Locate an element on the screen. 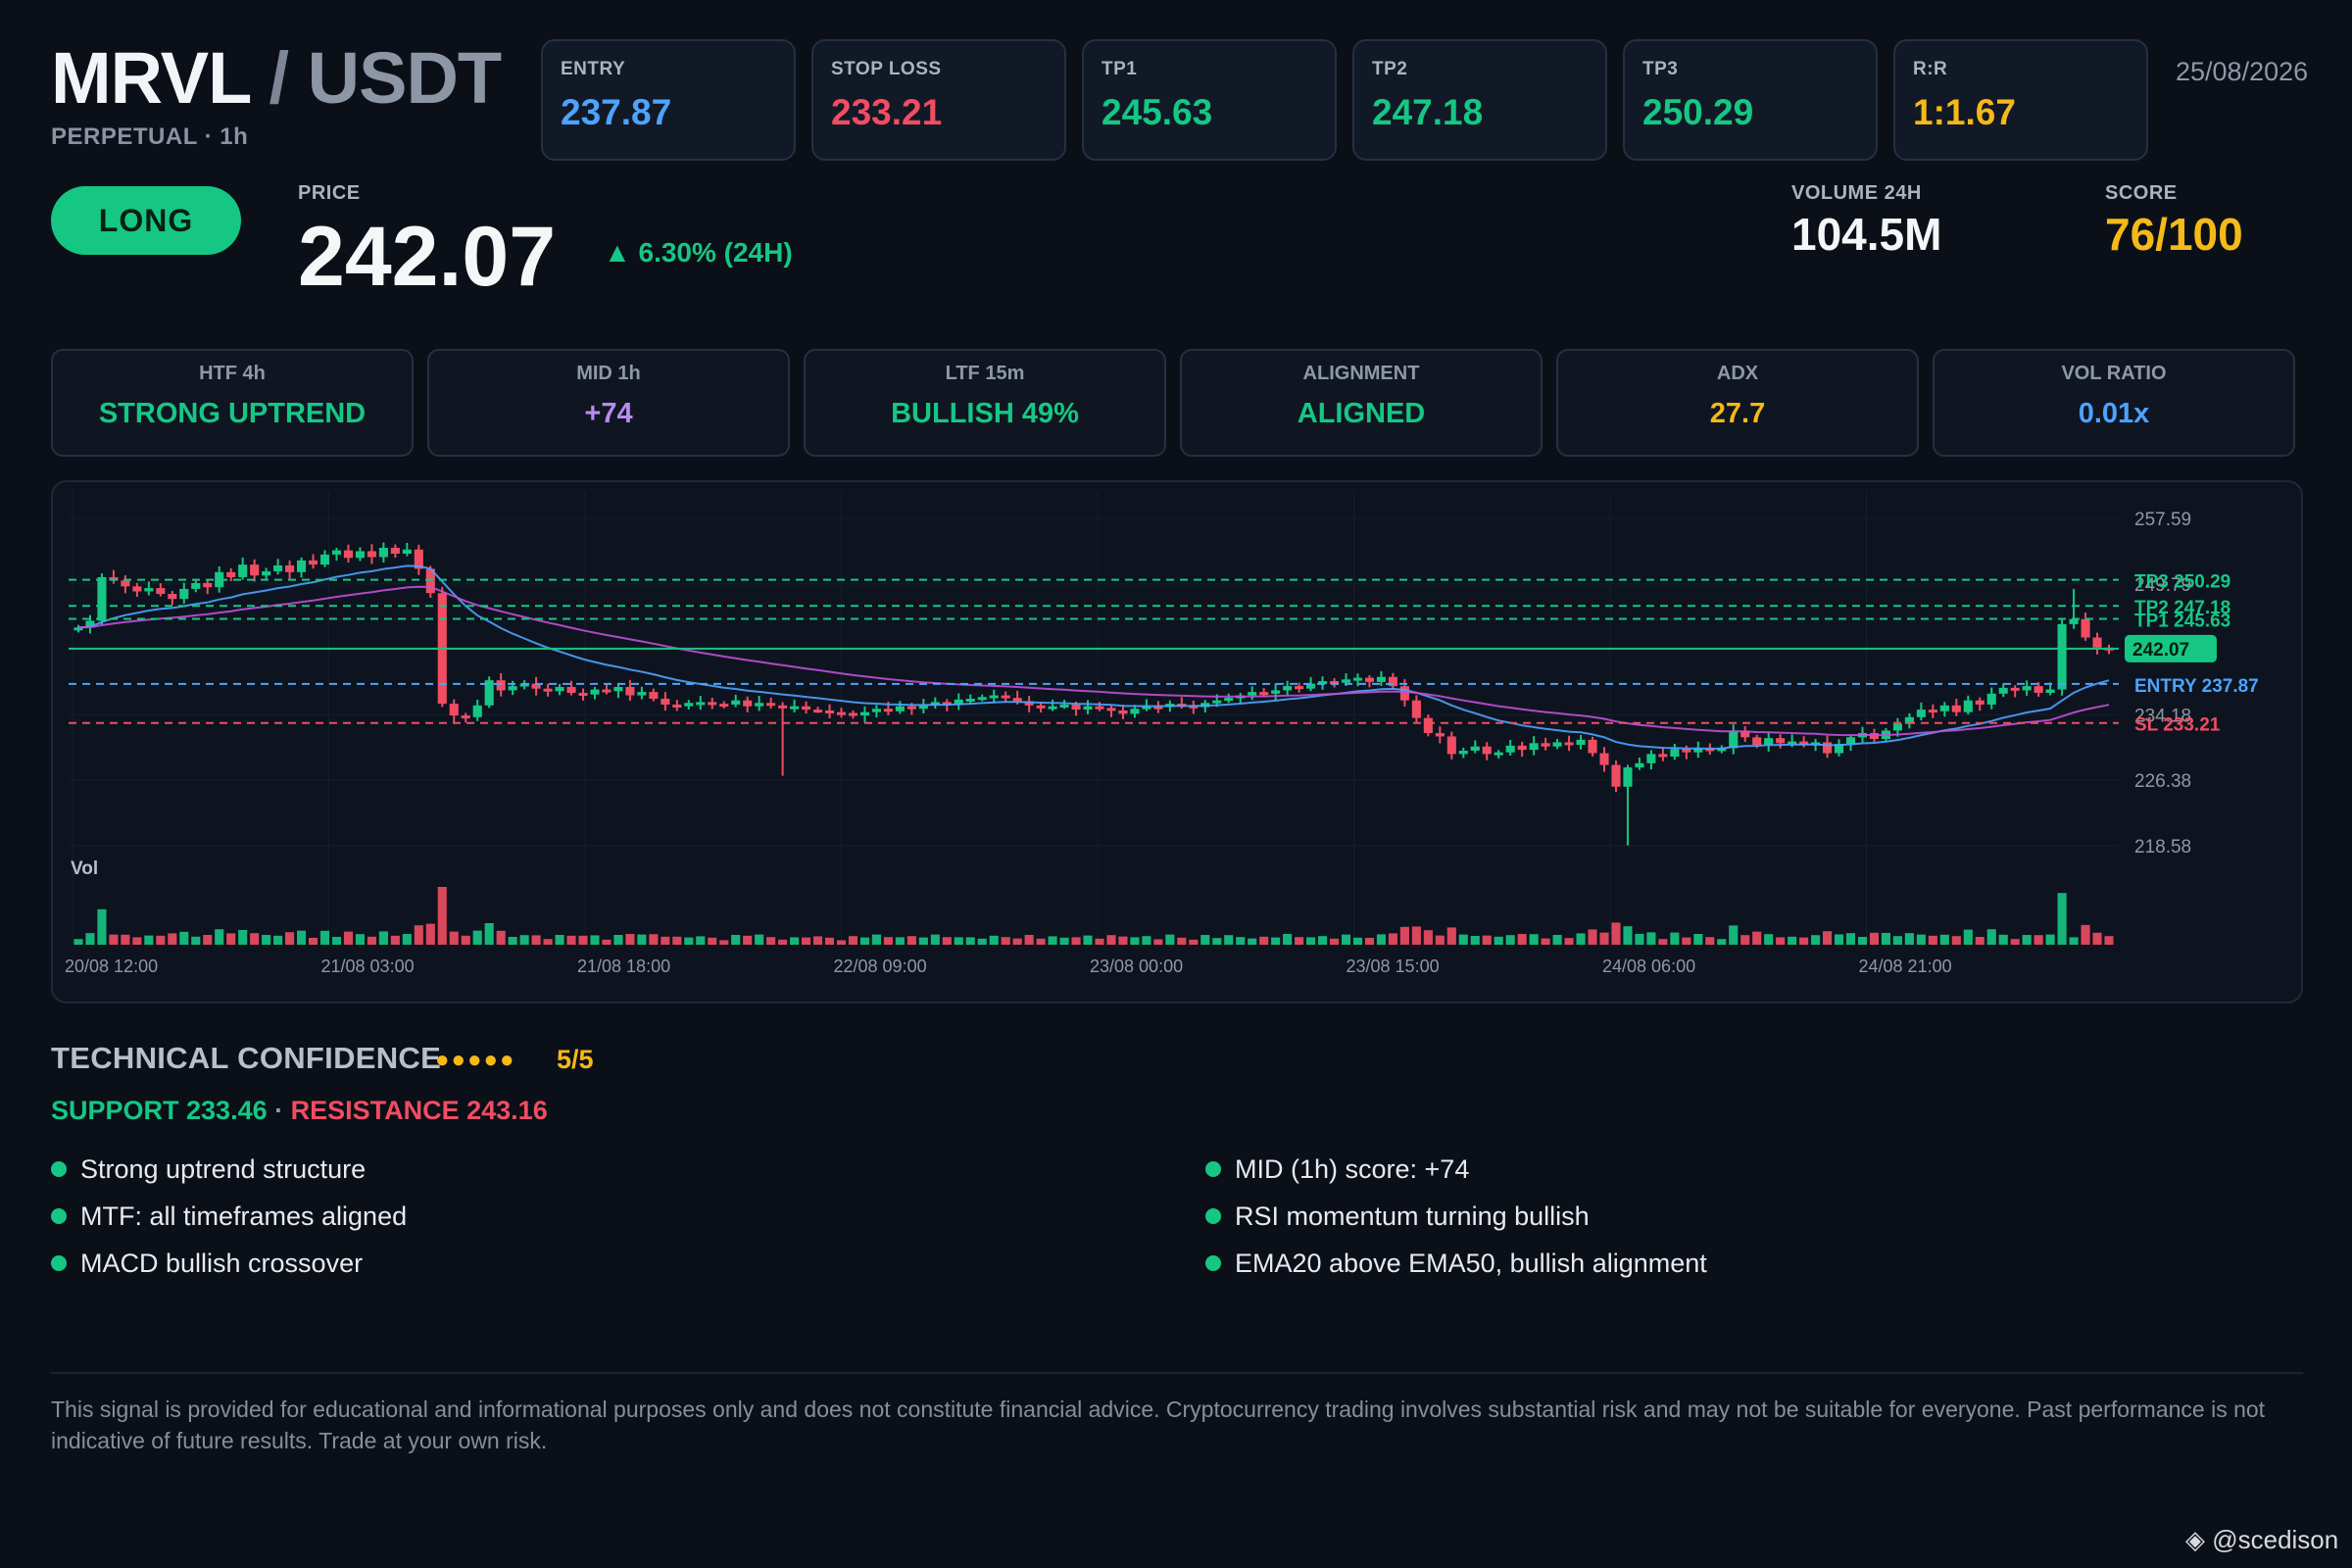 The image size is (2352, 1568). current-price-label: 242.07 is located at coordinates (2160, 650).